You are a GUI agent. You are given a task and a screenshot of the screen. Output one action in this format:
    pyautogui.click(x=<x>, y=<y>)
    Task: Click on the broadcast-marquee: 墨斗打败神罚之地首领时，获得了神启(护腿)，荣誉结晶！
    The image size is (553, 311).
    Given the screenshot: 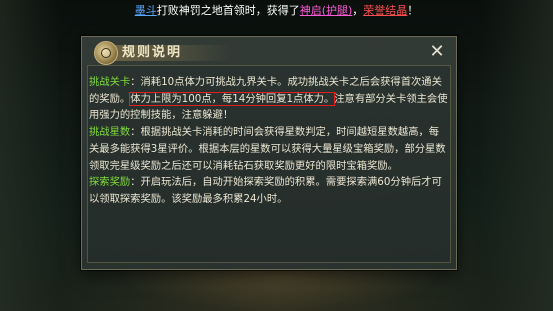 What is the action you would take?
    pyautogui.click(x=276, y=11)
    